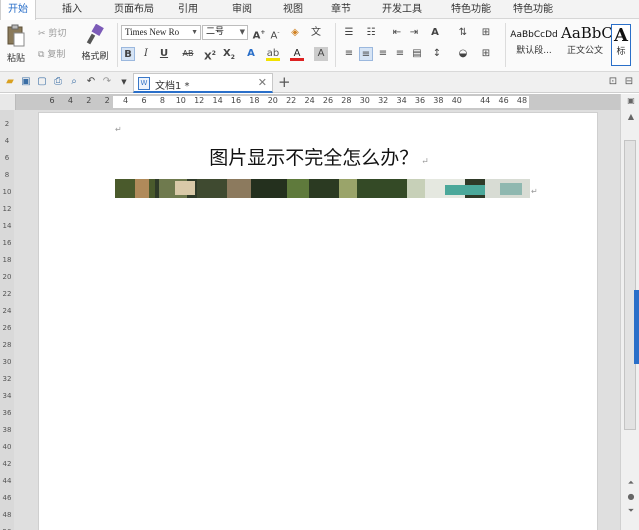  What do you see at coordinates (7, 311) in the screenshot?
I see `ruler-number: 24` at bounding box center [7, 311].